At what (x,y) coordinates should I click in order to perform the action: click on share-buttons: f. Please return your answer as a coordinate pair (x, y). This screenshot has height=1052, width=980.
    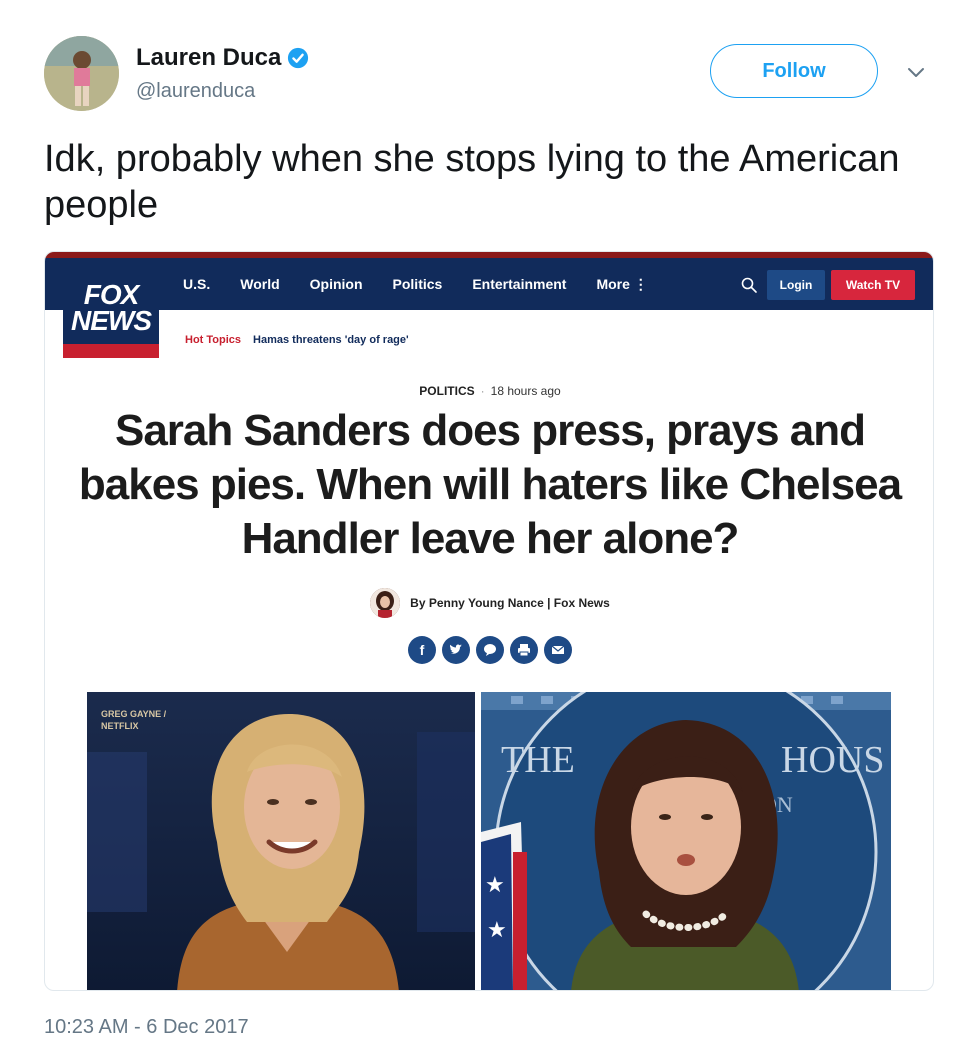
    Looking at the image, I should click on (489, 650).